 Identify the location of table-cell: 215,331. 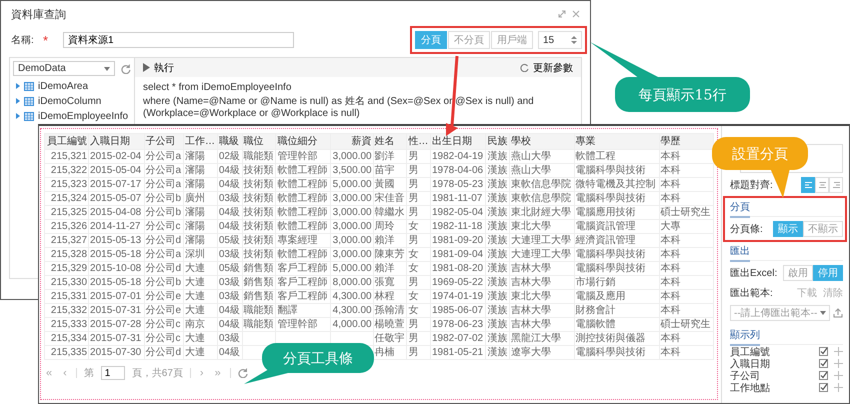
(66, 297).